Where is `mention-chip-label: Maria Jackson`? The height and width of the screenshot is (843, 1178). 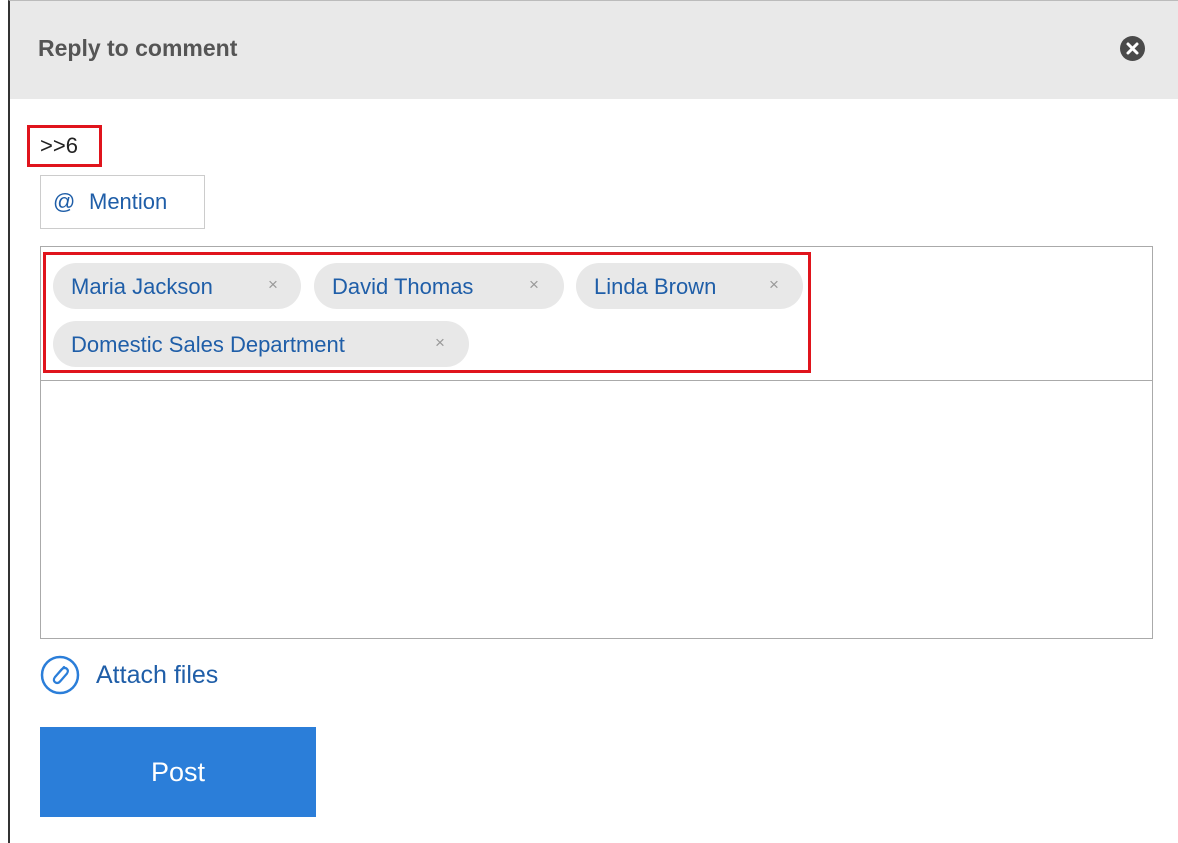 mention-chip-label: Maria Jackson is located at coordinates (142, 286).